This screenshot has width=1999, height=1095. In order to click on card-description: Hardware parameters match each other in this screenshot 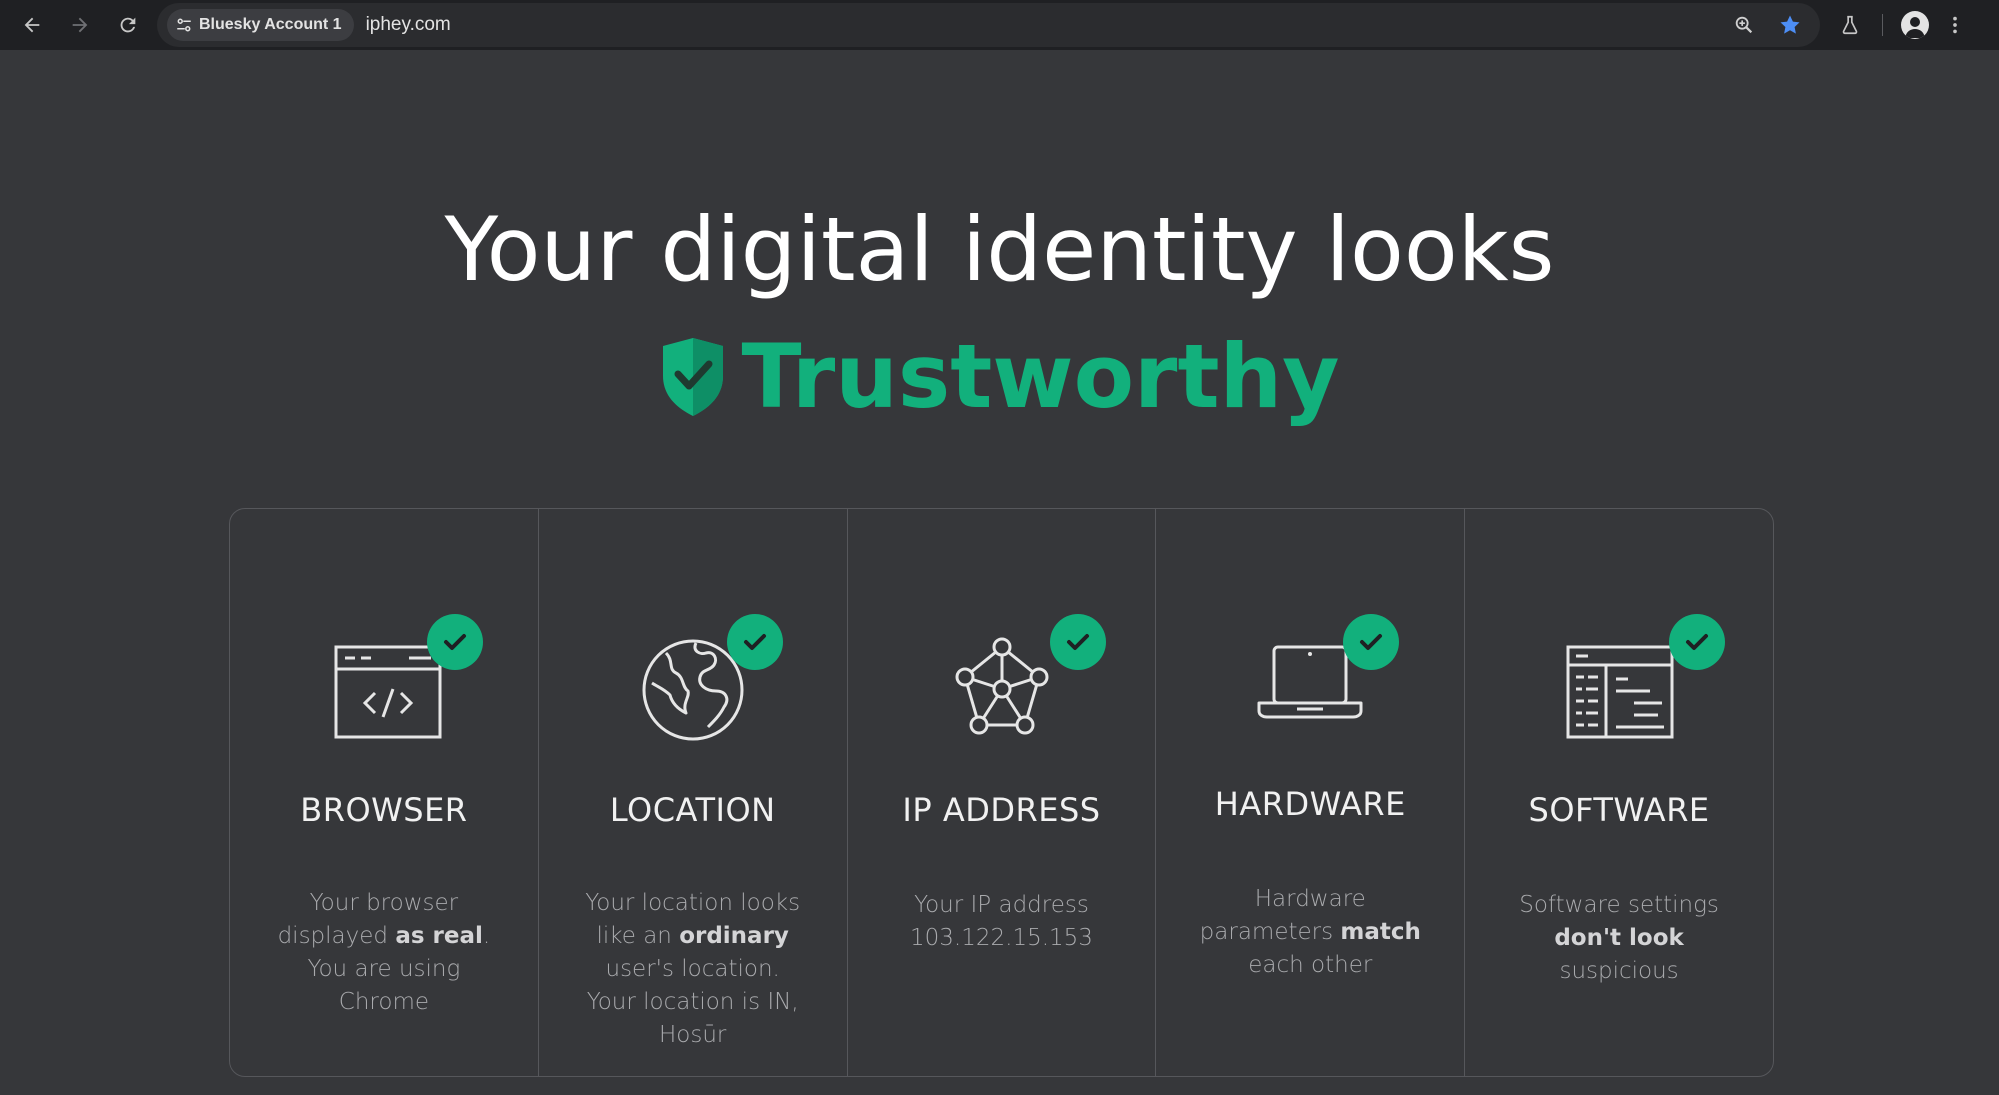, I will do `click(1310, 932)`.